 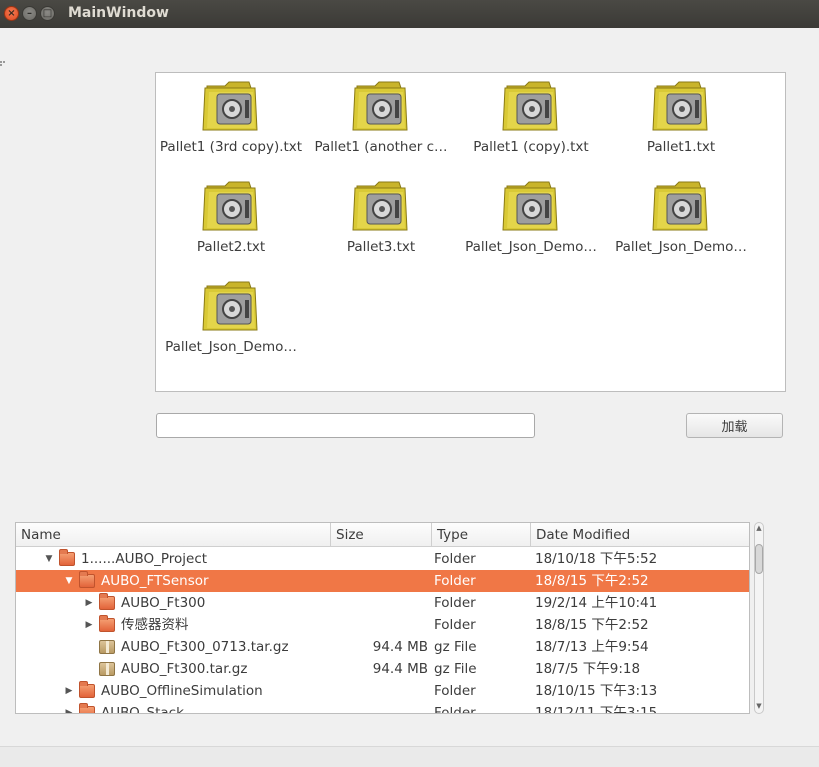 I want to click on file-icon-label: Pallet1.txt, so click(x=681, y=147).